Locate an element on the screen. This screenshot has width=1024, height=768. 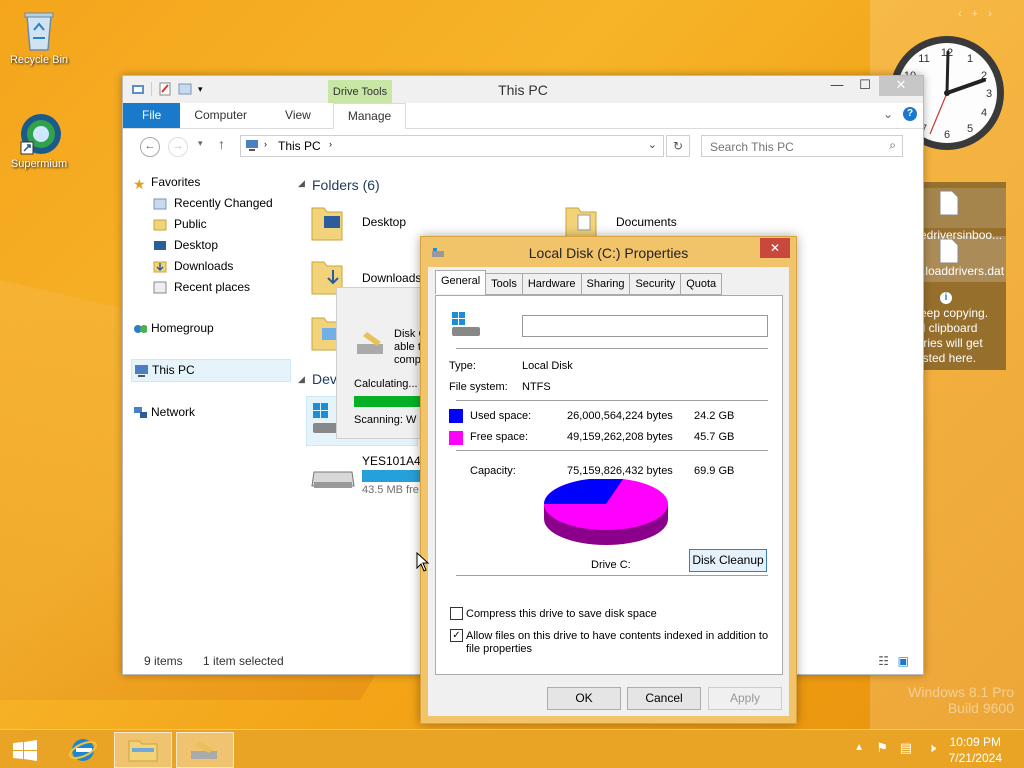
windows-logo-icon is located at coordinates (25, 750).